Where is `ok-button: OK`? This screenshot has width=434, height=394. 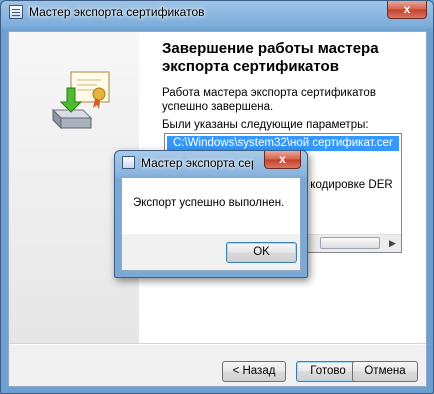 ok-button: OK is located at coordinates (261, 252).